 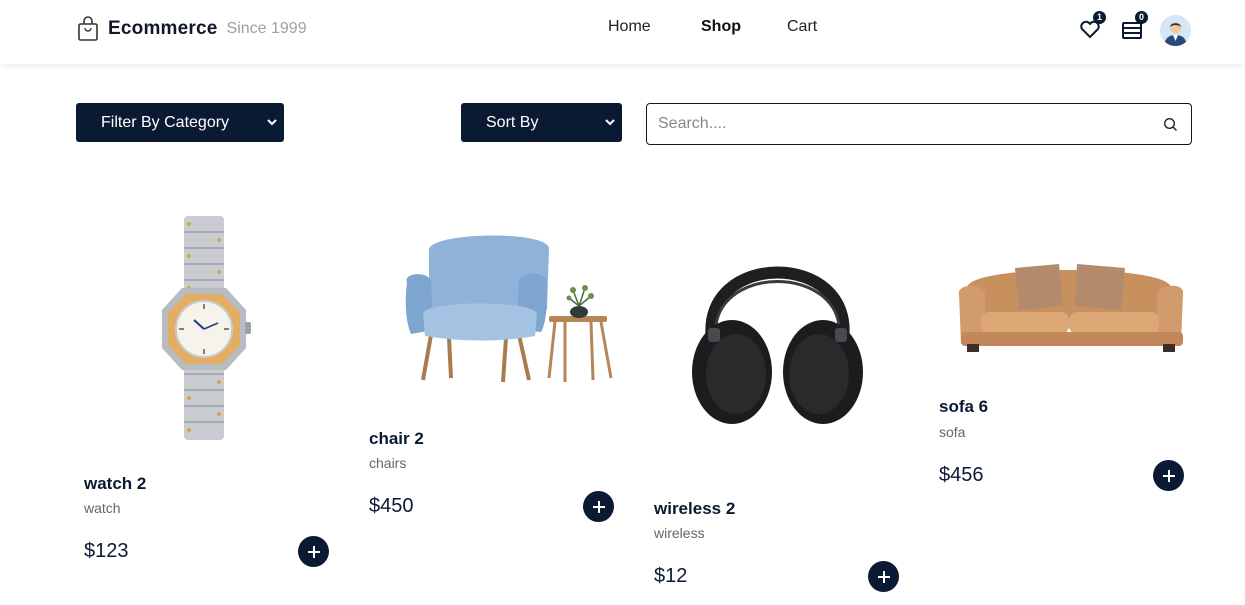 I want to click on category-filter-select: Filter By Category, so click(x=180, y=122).